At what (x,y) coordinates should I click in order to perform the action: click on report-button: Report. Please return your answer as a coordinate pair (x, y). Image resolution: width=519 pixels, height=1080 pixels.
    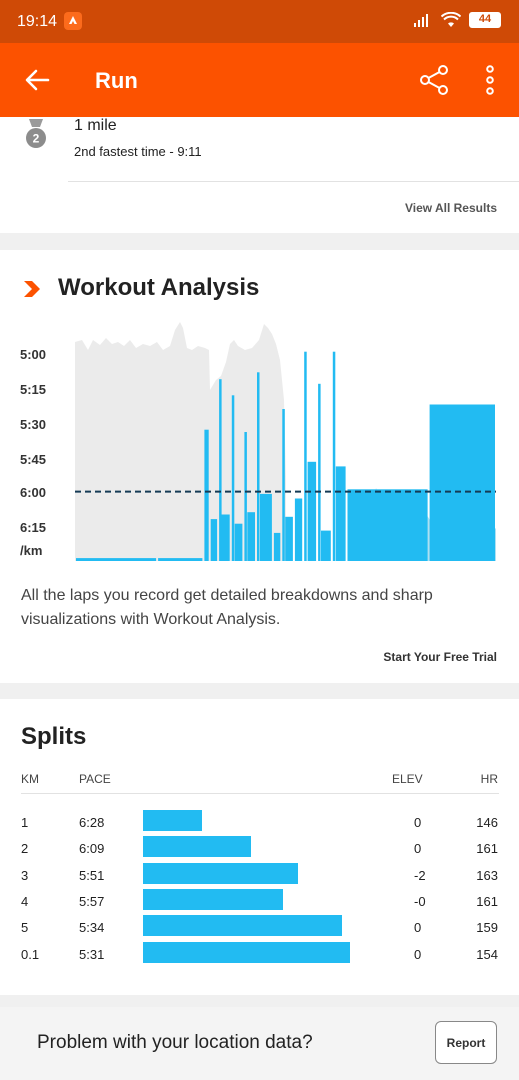
    Looking at the image, I should click on (466, 1042).